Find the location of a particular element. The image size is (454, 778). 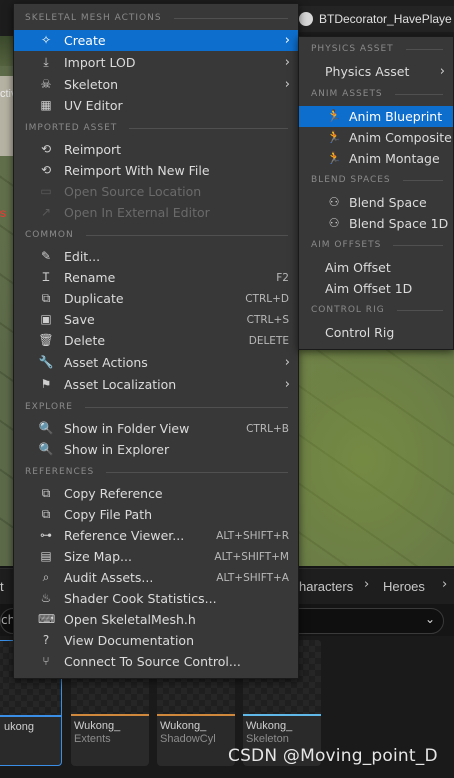

menu-item-show-in-explorer: 🔍 Show in Explorer is located at coordinates (156, 449).